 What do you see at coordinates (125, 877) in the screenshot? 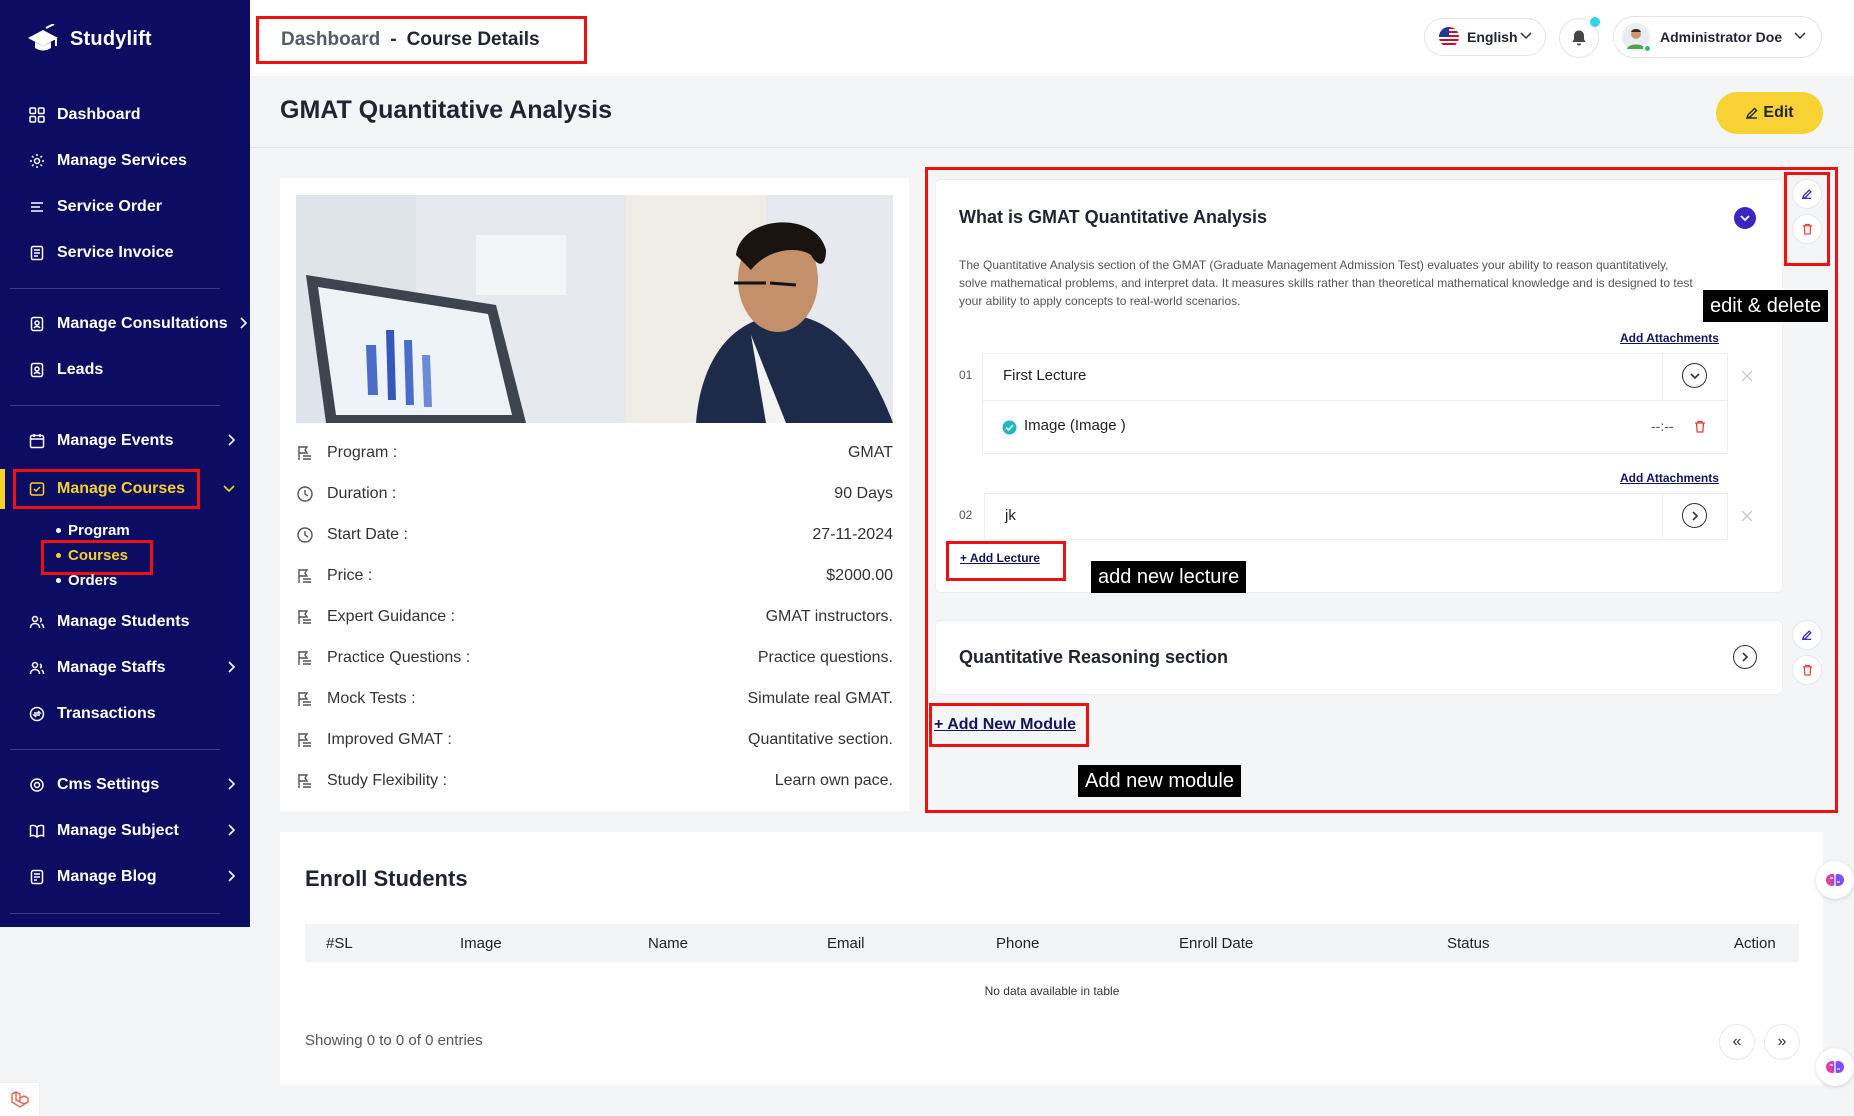
I see `sidebar-item-manage-blog: Manage Blog` at bounding box center [125, 877].